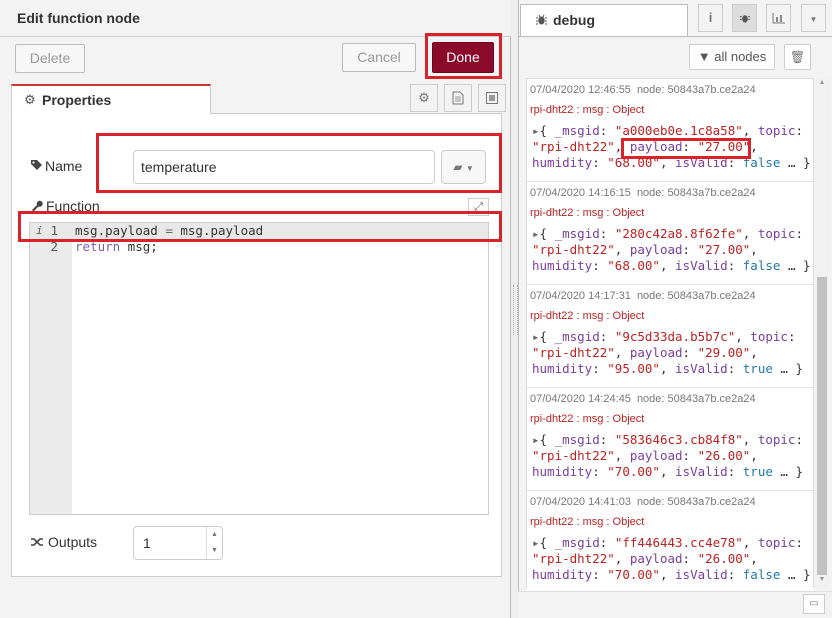  I want to click on info-tab-icon: i, so click(710, 18).